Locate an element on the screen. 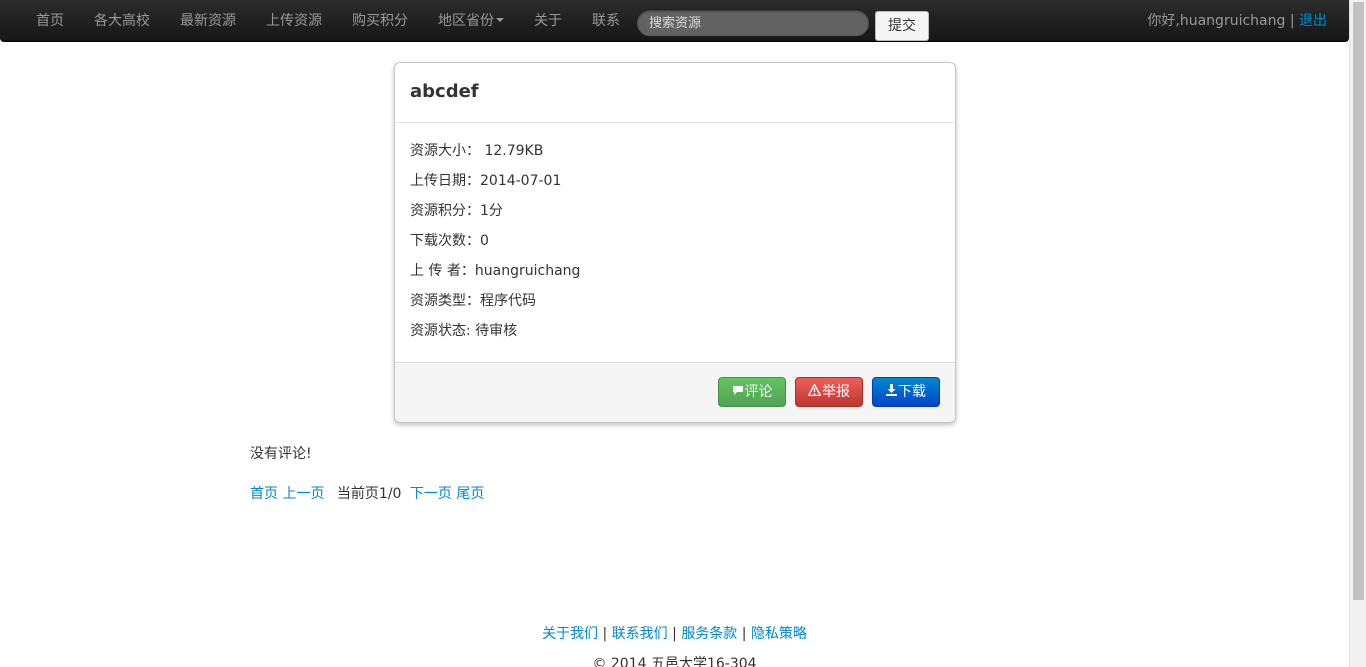  pager-prev: 上一页 is located at coordinates (303, 494).